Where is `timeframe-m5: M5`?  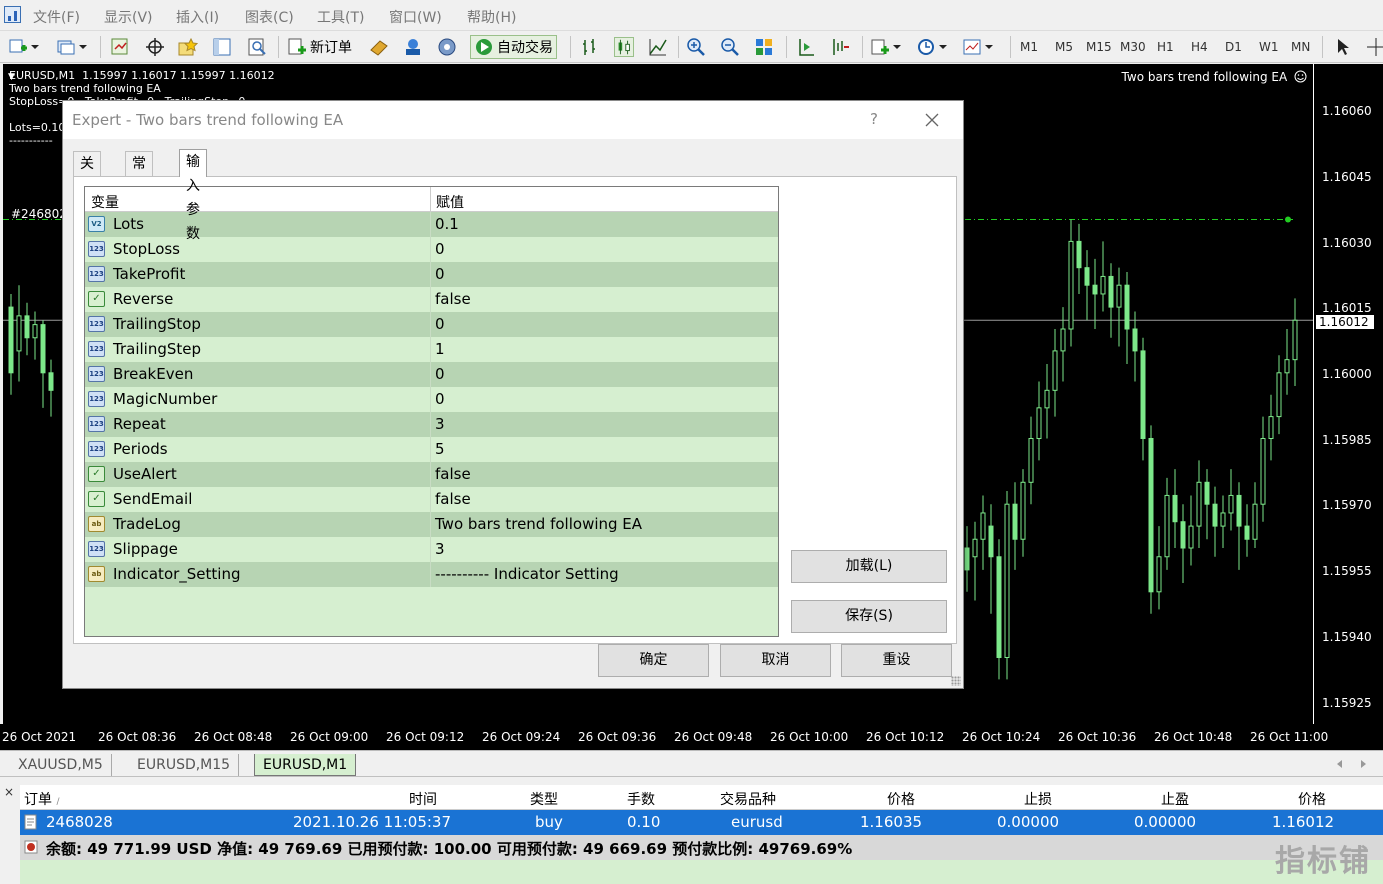
timeframe-m5: M5 is located at coordinates (1064, 47).